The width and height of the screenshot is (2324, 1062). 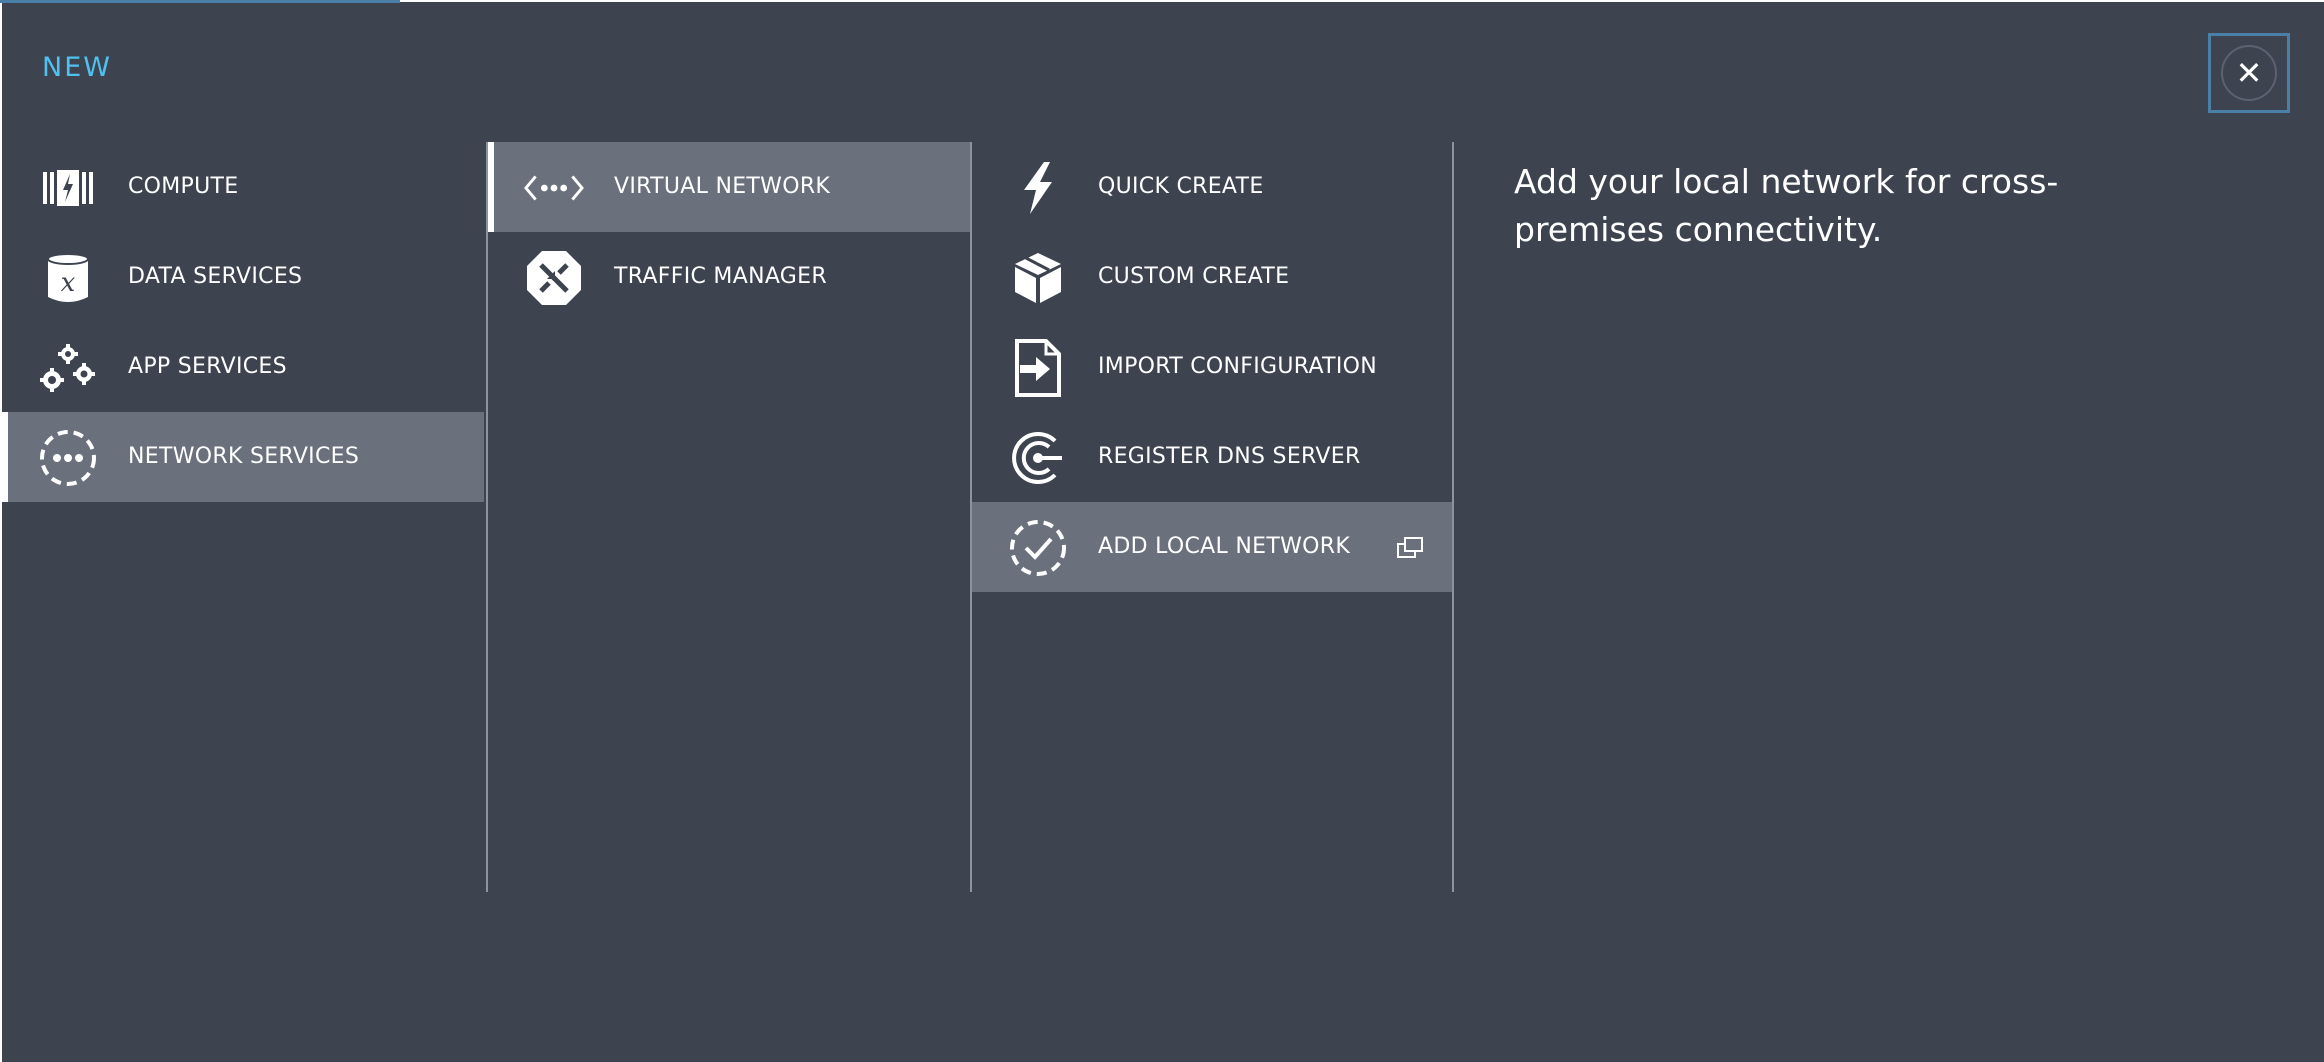 I want to click on action-label: REGISTER DNS SERVER, so click(x=1229, y=456).